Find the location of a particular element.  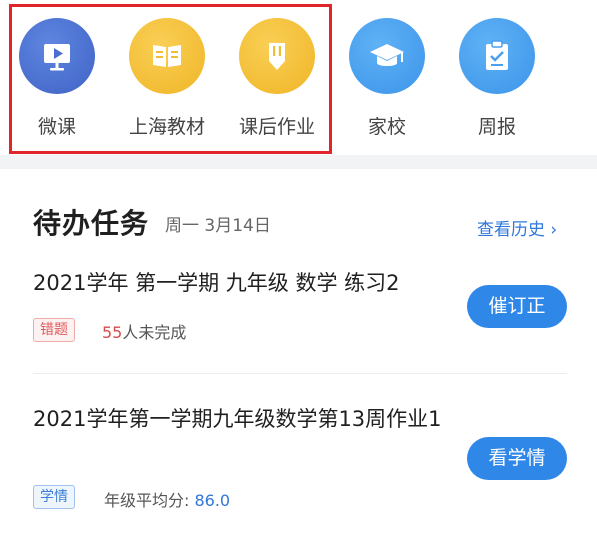

nav-item-micro-lesson: 微课 is located at coordinates (57, 78).